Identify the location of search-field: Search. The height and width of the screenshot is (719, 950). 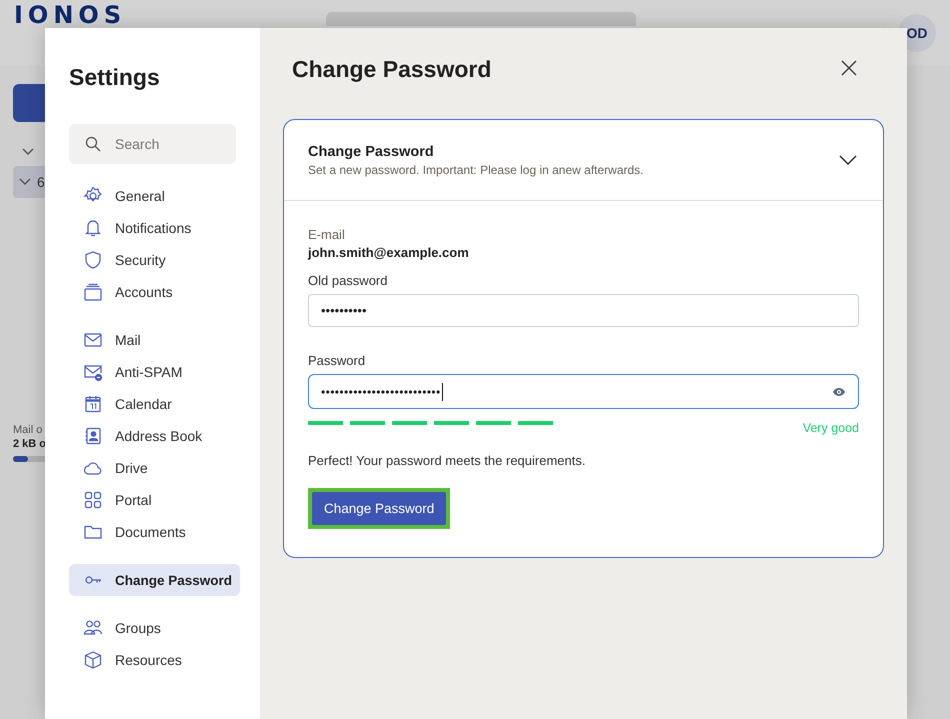
(152, 144).